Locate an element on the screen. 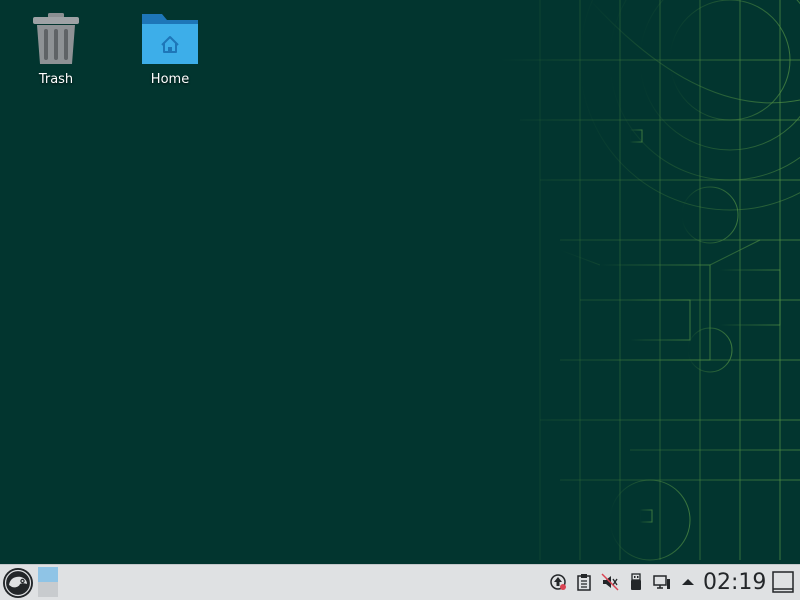  opensuse-gecko-icon is located at coordinates (18, 583).